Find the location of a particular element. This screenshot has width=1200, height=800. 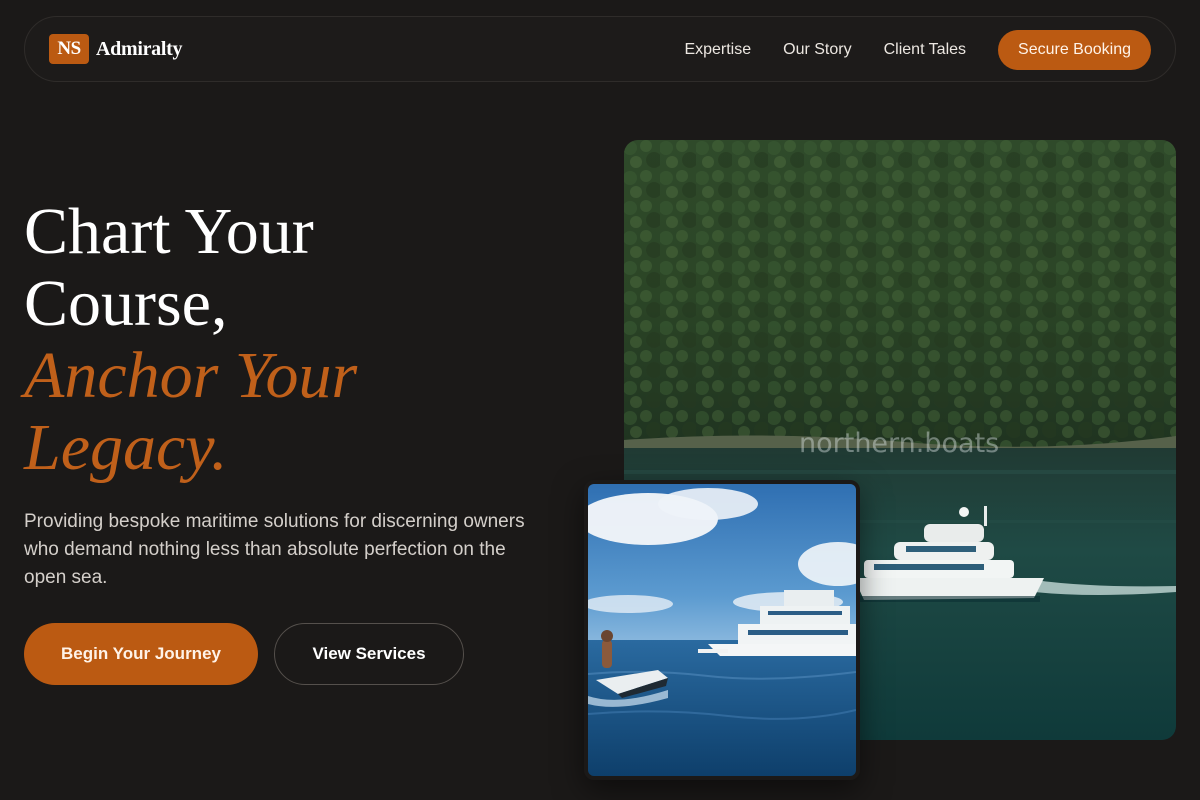

secure-booking-button: Secure Booking is located at coordinates (1074, 50).